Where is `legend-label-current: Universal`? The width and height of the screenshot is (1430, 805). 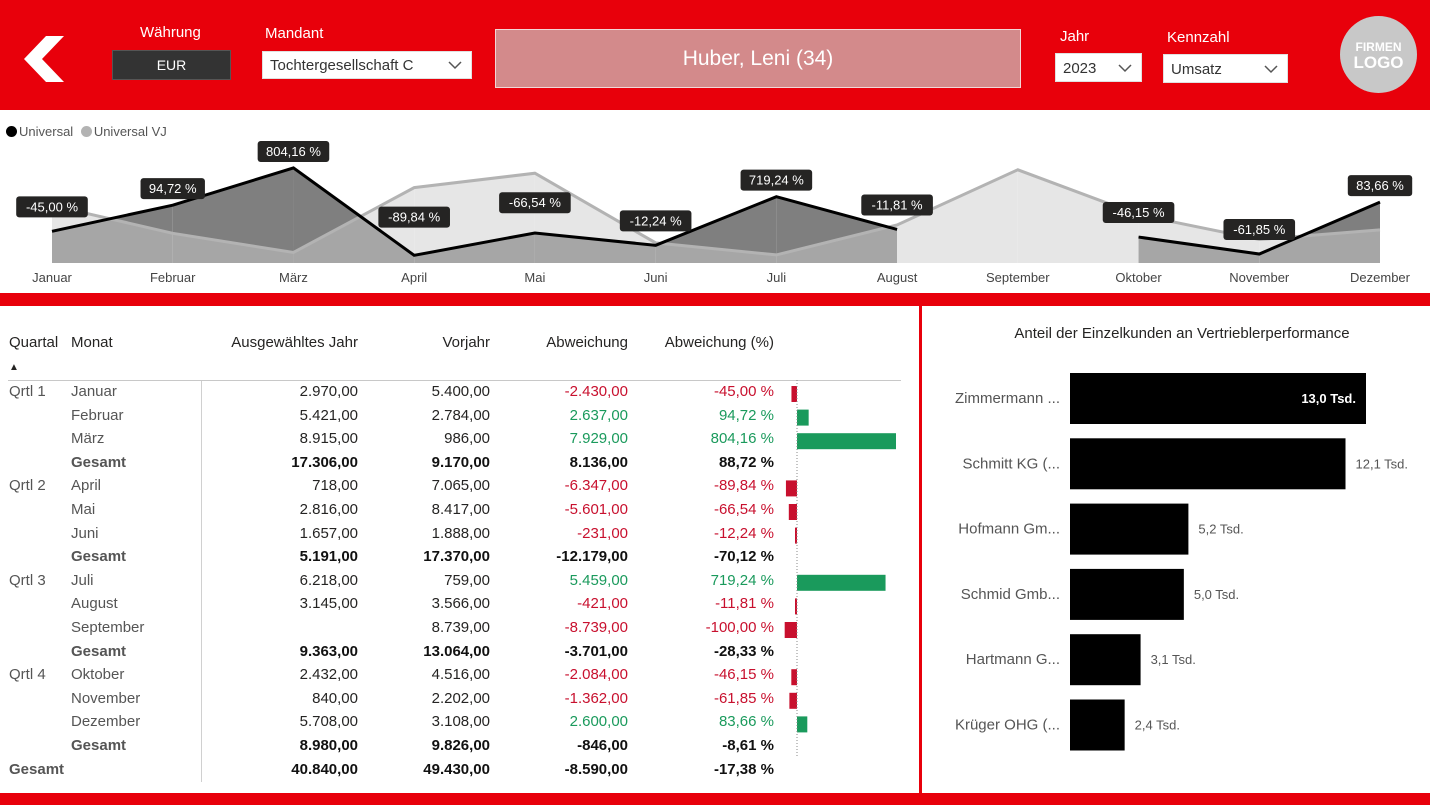 legend-label-current: Universal is located at coordinates (46, 131).